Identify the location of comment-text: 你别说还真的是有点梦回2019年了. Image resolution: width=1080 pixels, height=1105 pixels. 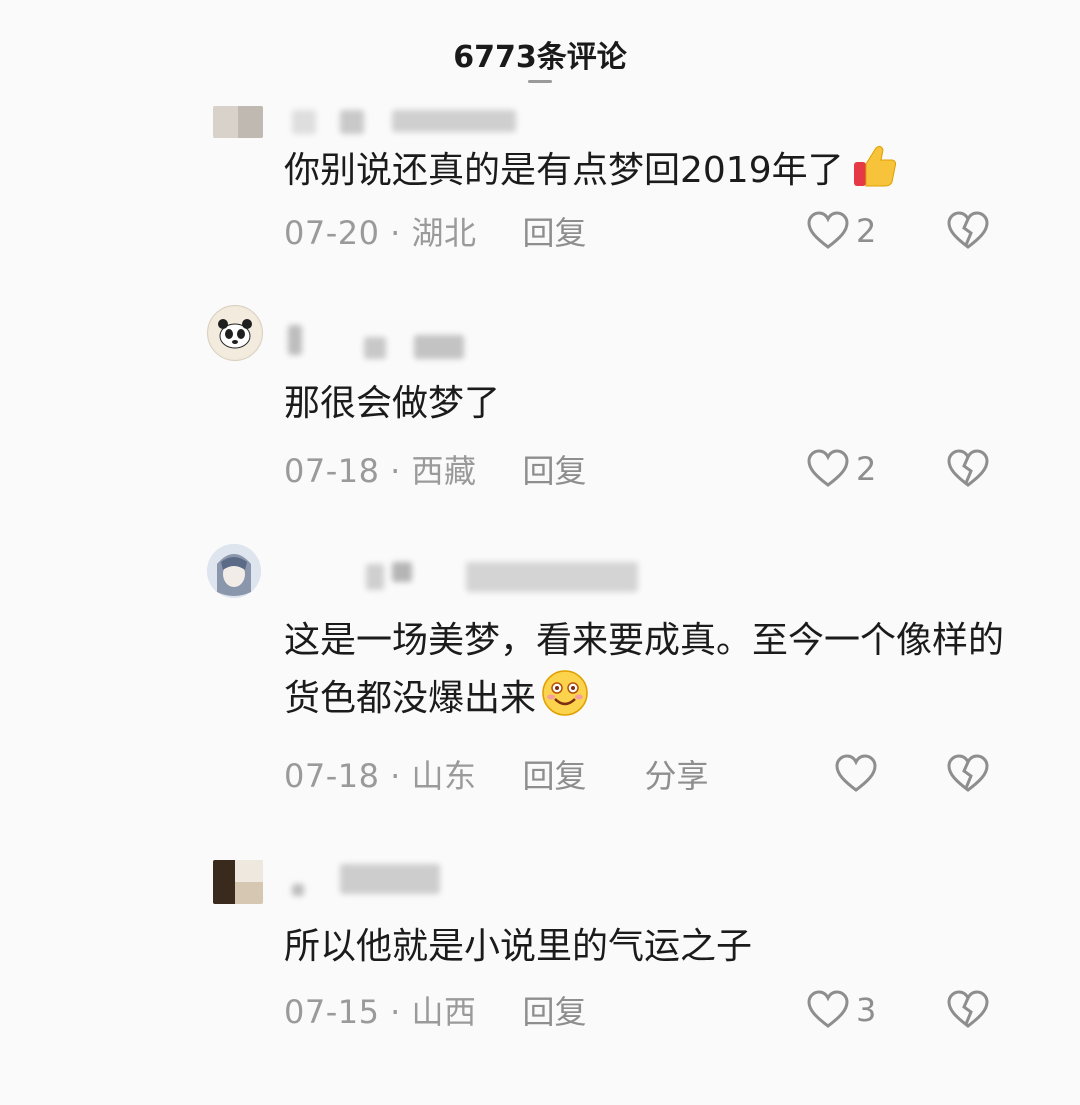
(654, 173).